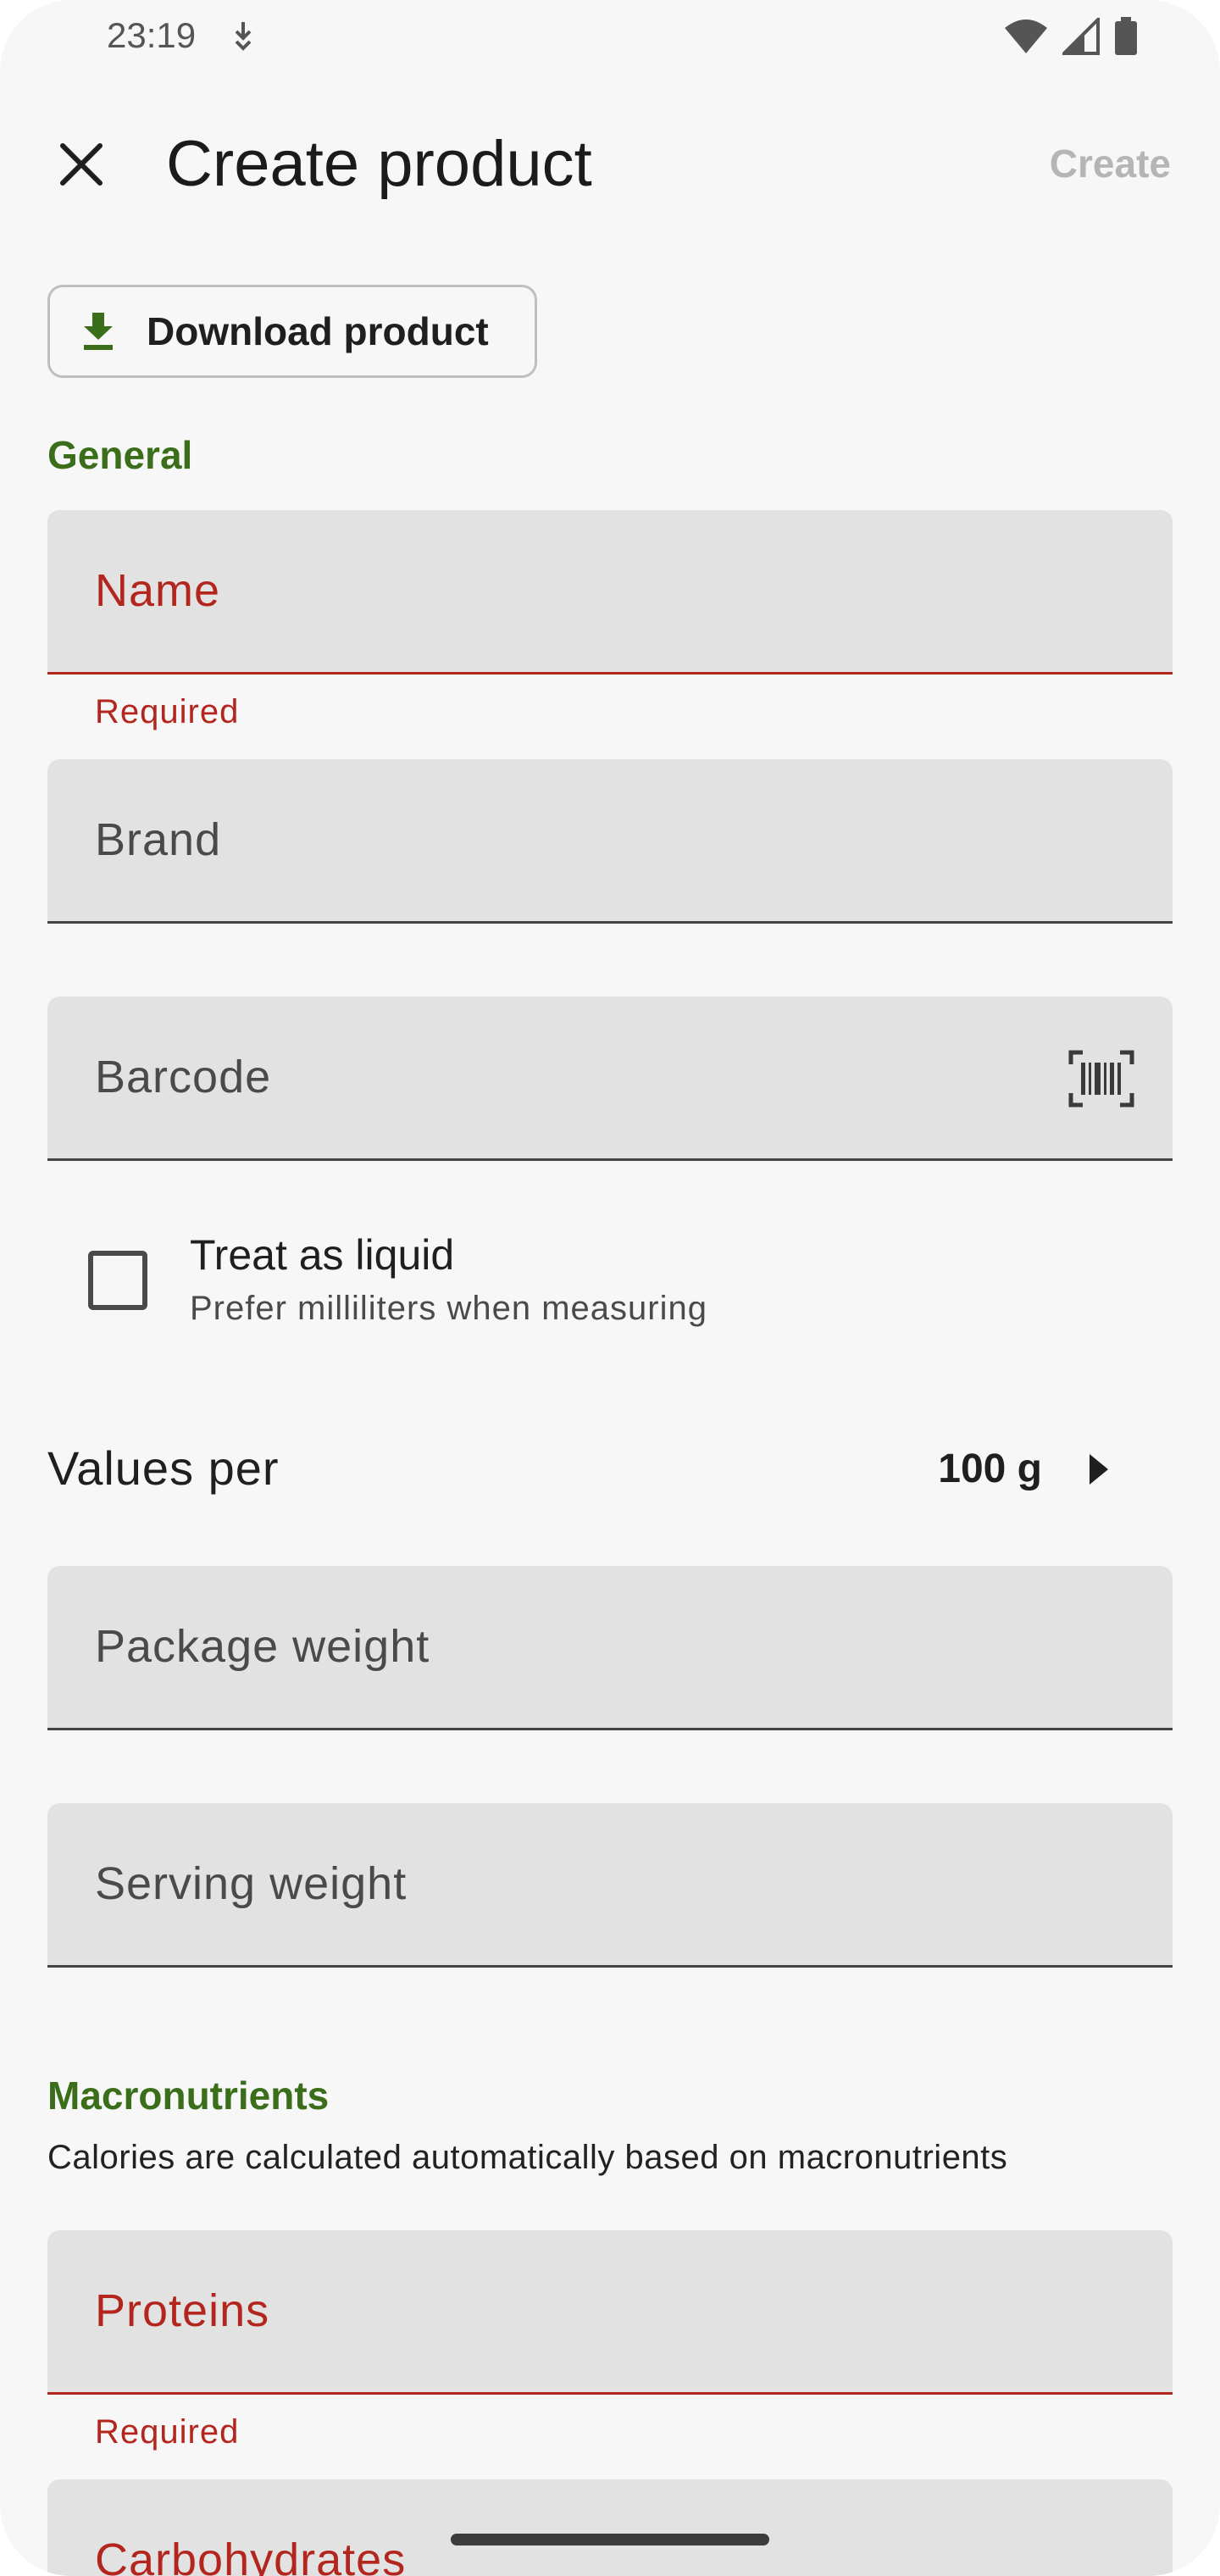 The height and width of the screenshot is (2576, 1220). Describe the element at coordinates (262, 1646) in the screenshot. I see `package-weight-placeholder: Package weight` at that location.